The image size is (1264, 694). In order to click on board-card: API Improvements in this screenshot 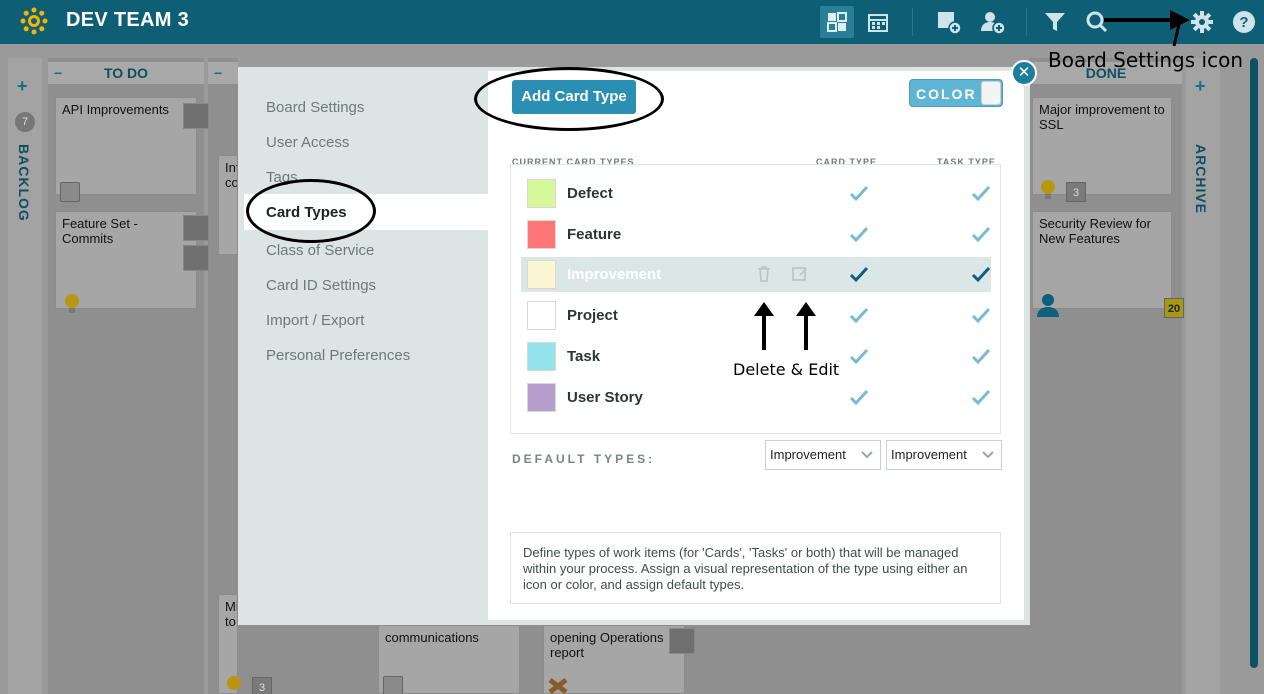, I will do `click(126, 146)`.